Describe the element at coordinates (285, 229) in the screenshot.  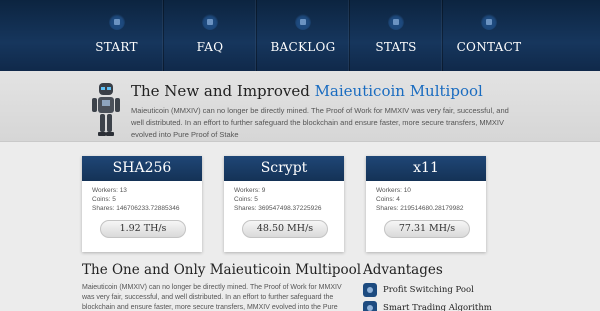
I see `pool-hashrate-button: 48.50 MH/s` at that location.